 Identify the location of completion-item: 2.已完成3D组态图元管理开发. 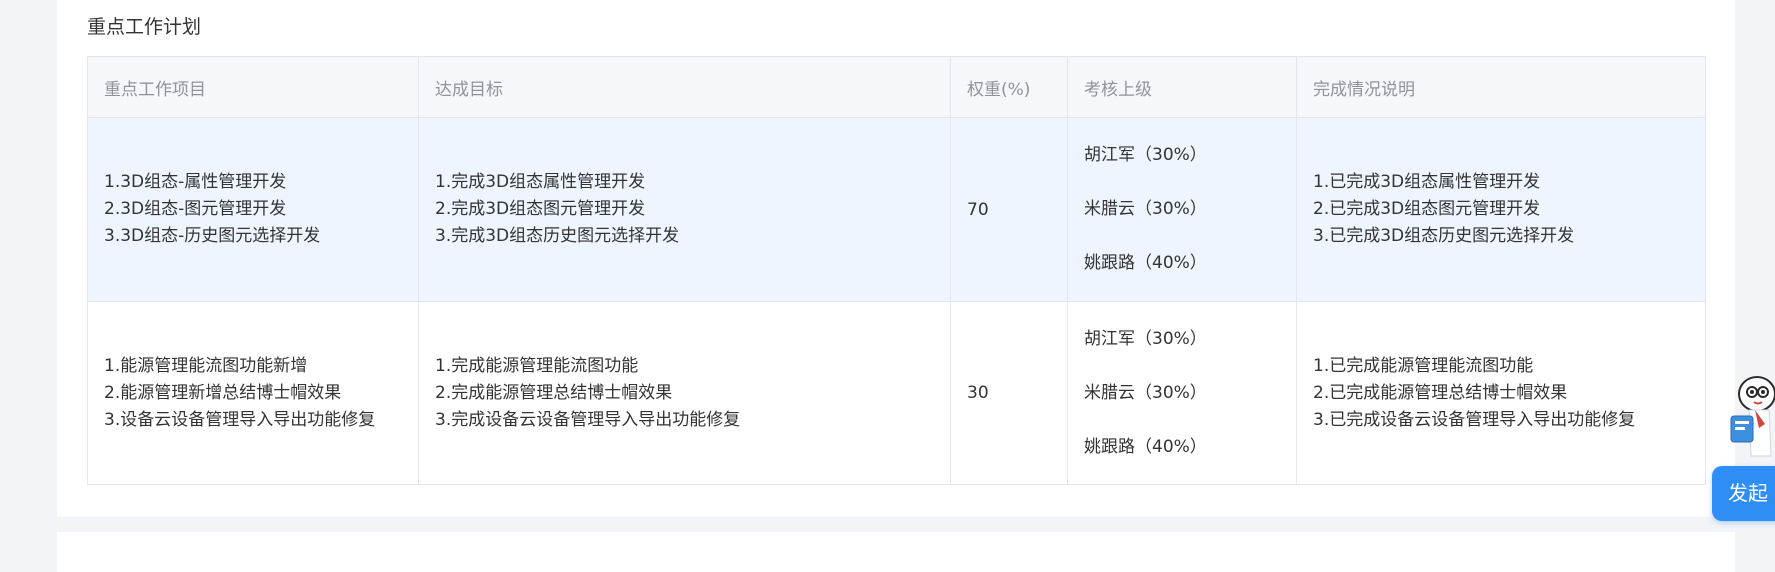
(1427, 209).